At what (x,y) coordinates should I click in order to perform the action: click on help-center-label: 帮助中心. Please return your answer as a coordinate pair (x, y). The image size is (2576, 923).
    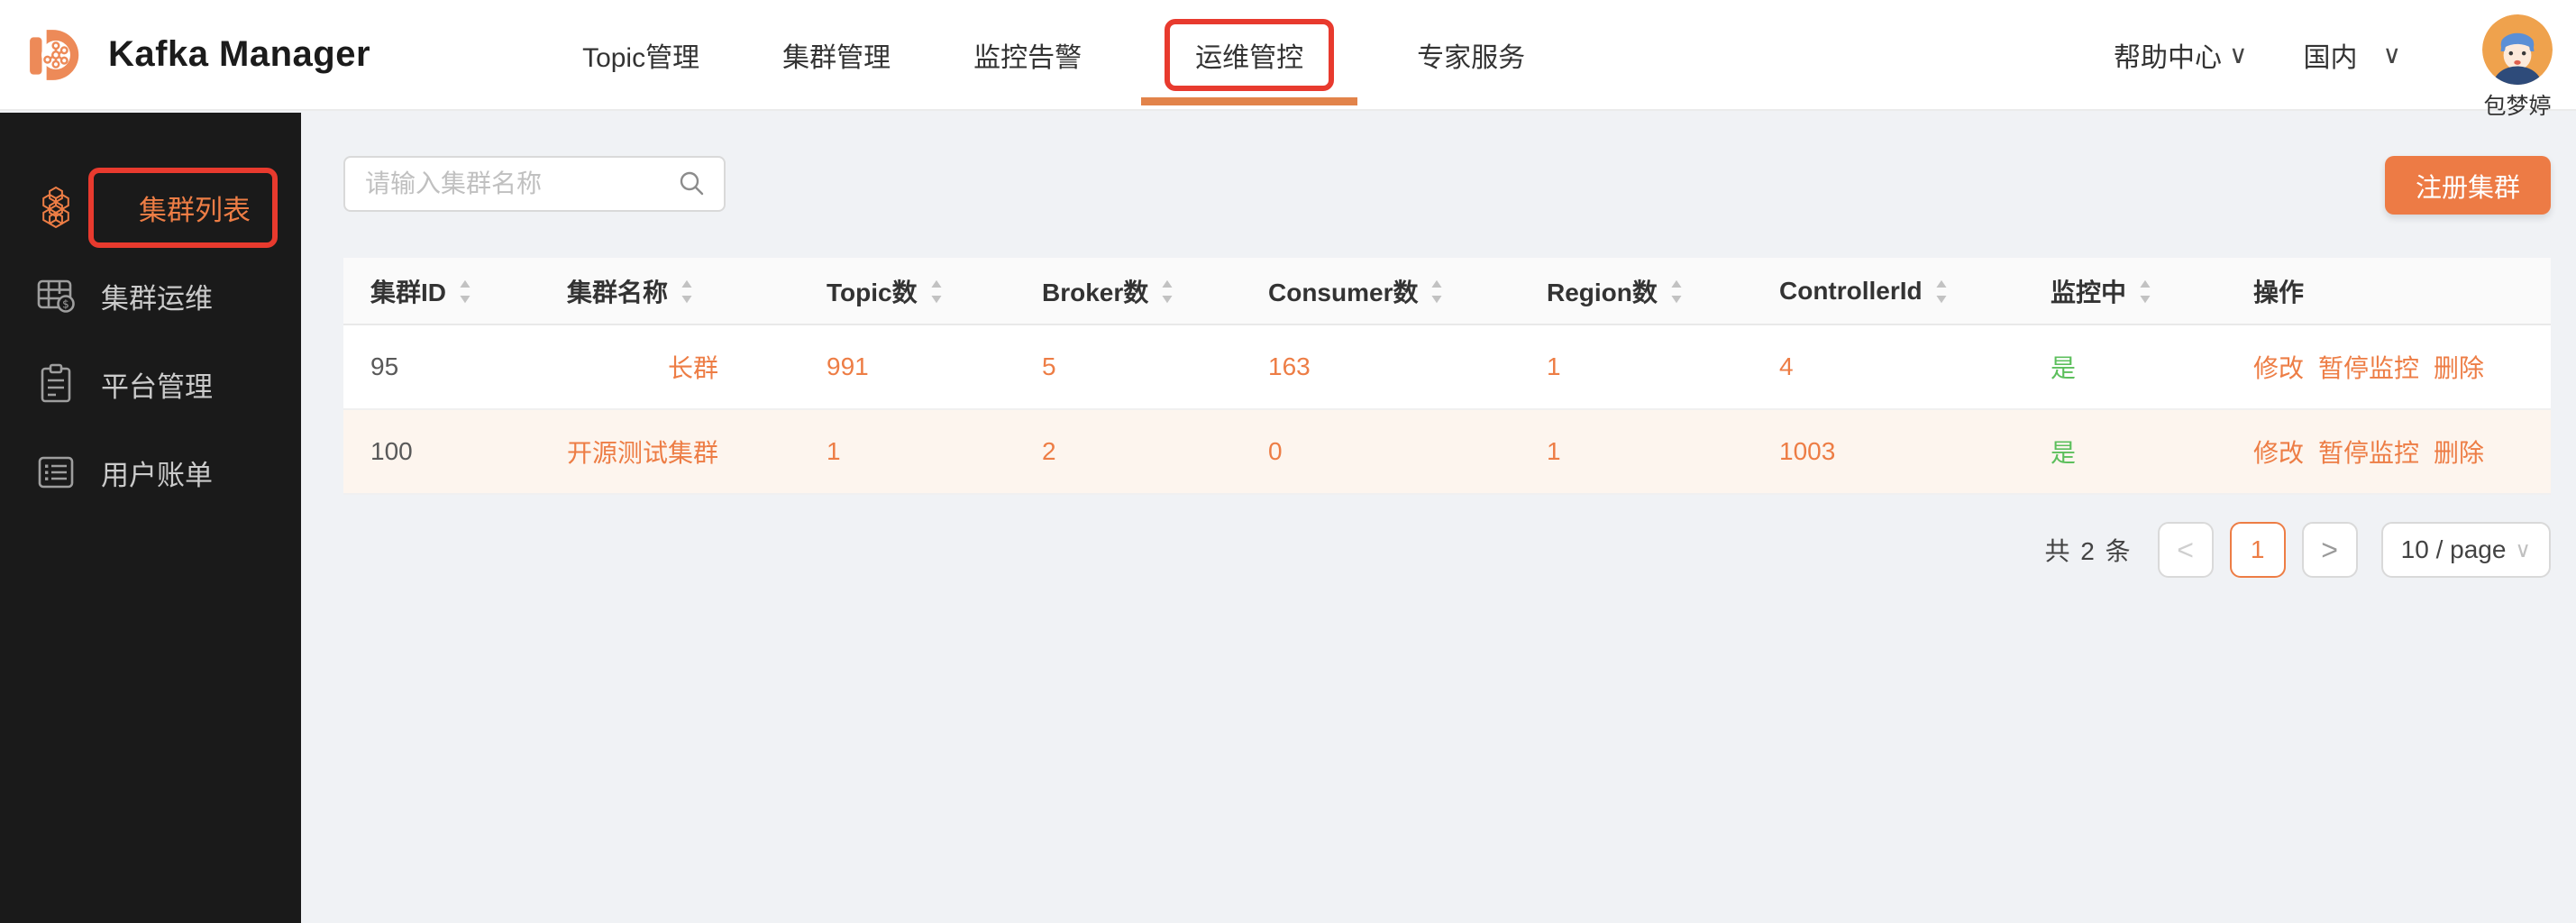
    Looking at the image, I should click on (2168, 57).